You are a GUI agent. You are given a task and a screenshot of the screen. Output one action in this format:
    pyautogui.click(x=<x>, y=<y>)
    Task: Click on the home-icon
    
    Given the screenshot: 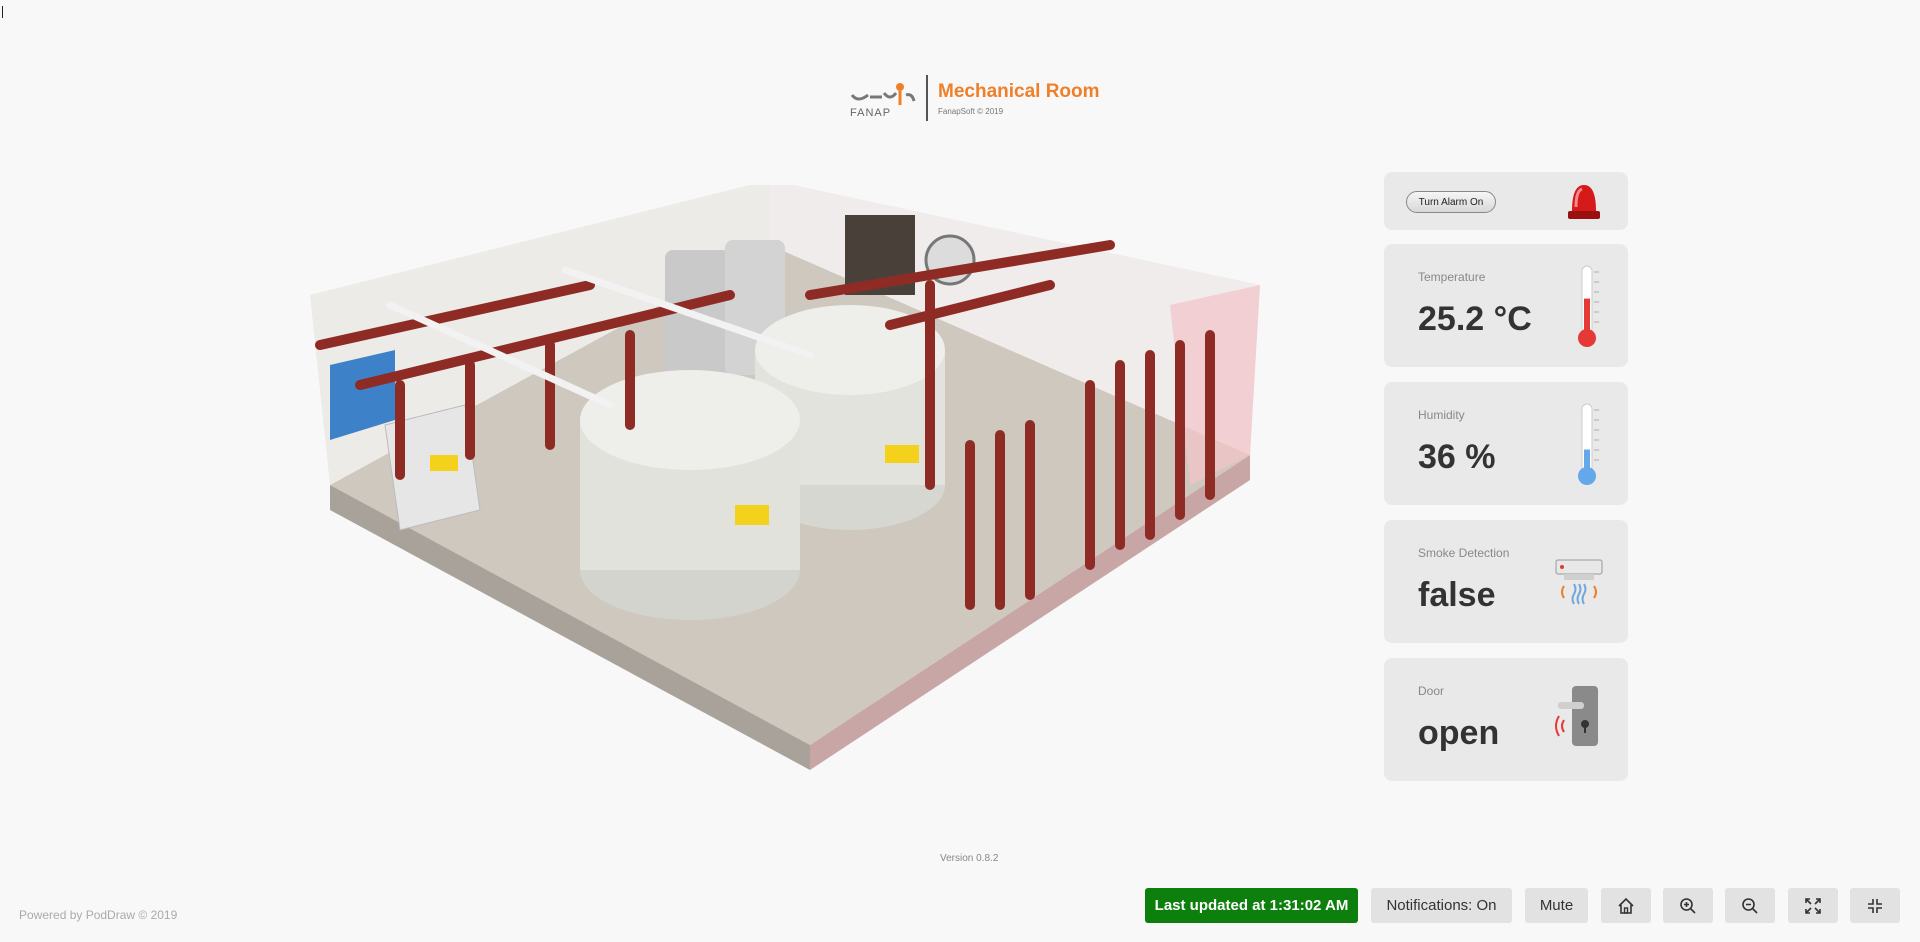 What is the action you would take?
    pyautogui.click(x=1626, y=905)
    